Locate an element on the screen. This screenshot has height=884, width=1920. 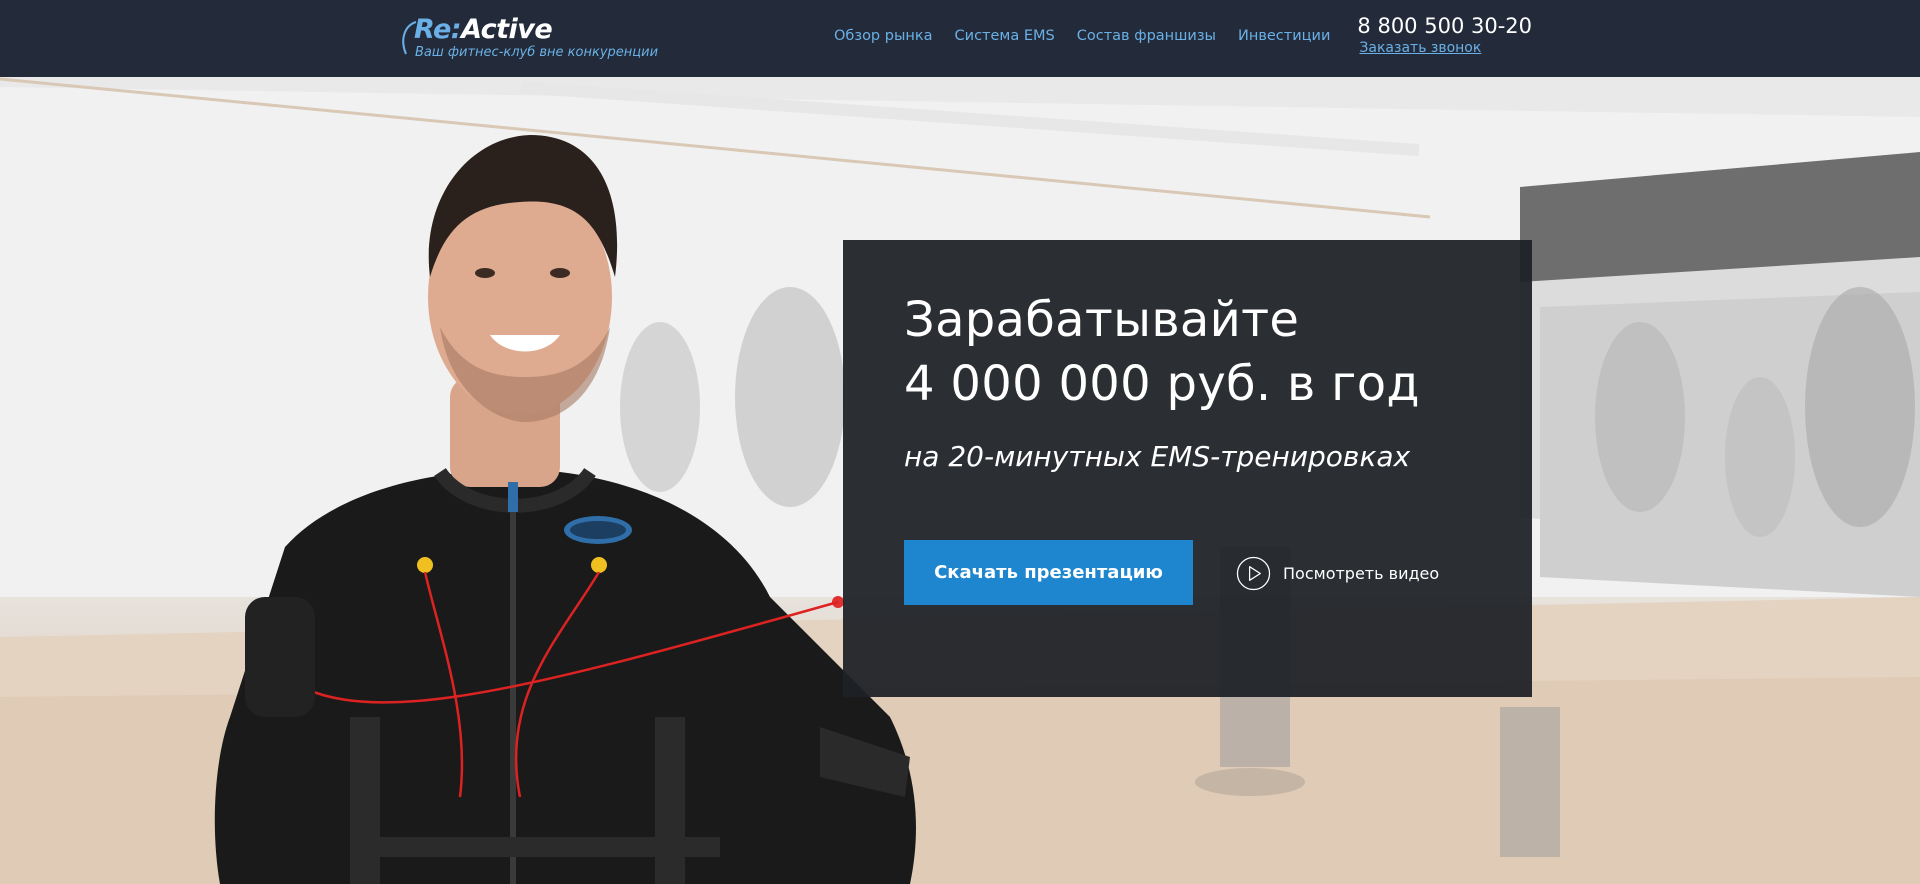
logo-wordmark: Re:Active is located at coordinates (483, 29).